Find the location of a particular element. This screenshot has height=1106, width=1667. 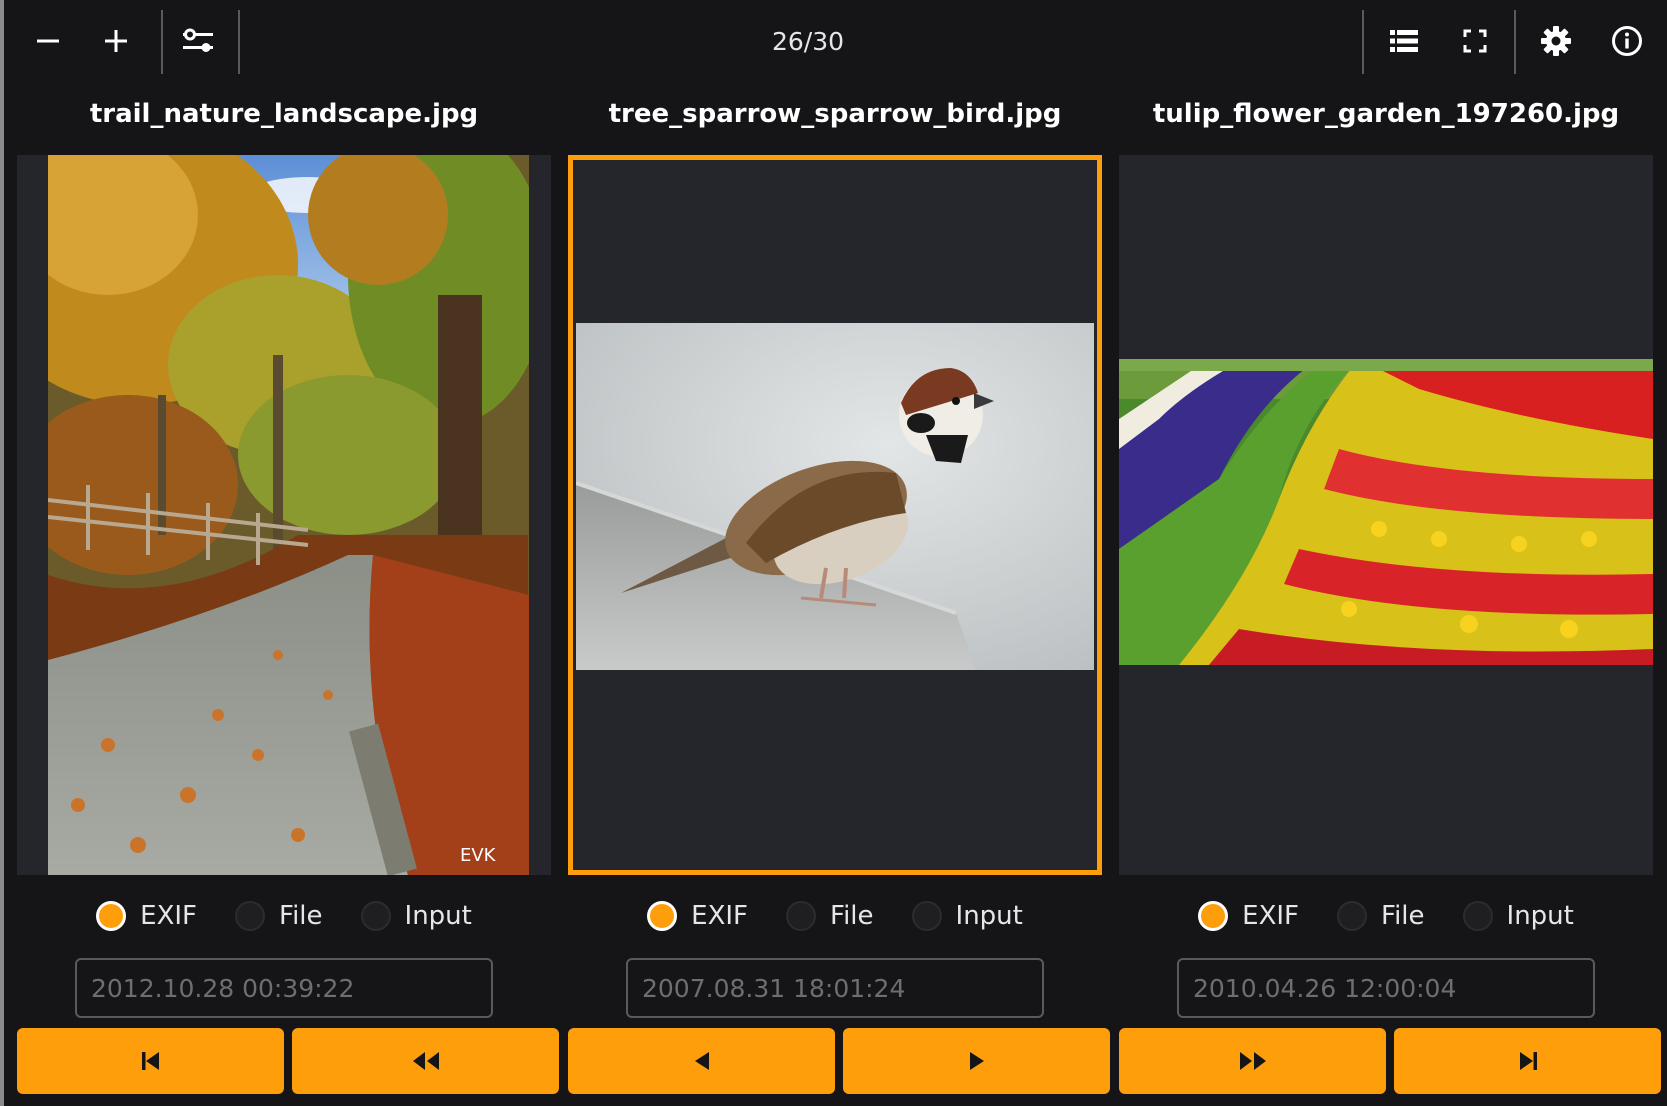

last-image-button is located at coordinates (1527, 1061).